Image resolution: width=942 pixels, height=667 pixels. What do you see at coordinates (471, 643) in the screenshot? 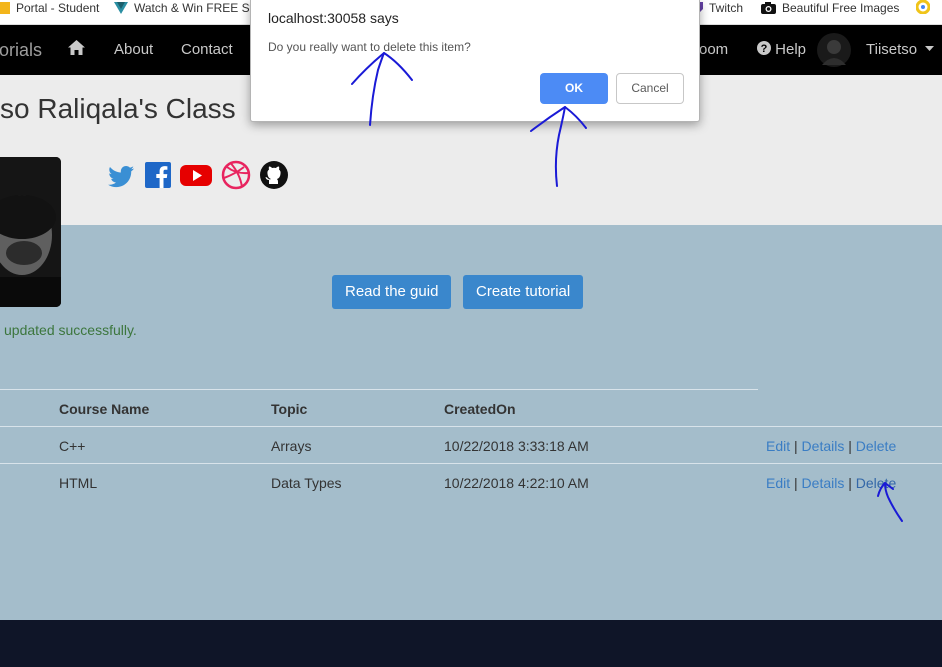
I see `page-footer` at bounding box center [471, 643].